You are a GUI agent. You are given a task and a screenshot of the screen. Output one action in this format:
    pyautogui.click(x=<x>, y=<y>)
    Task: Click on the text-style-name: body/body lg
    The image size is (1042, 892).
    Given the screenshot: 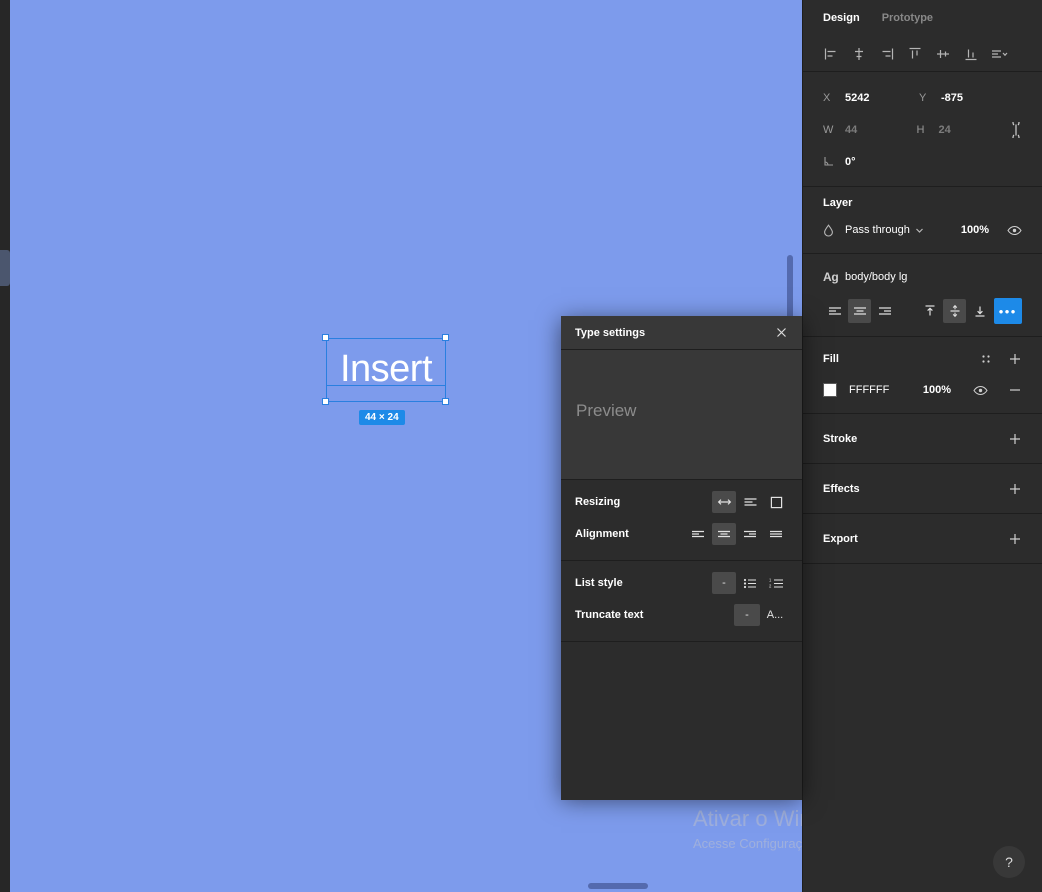 What is the action you would take?
    pyautogui.click(x=876, y=277)
    